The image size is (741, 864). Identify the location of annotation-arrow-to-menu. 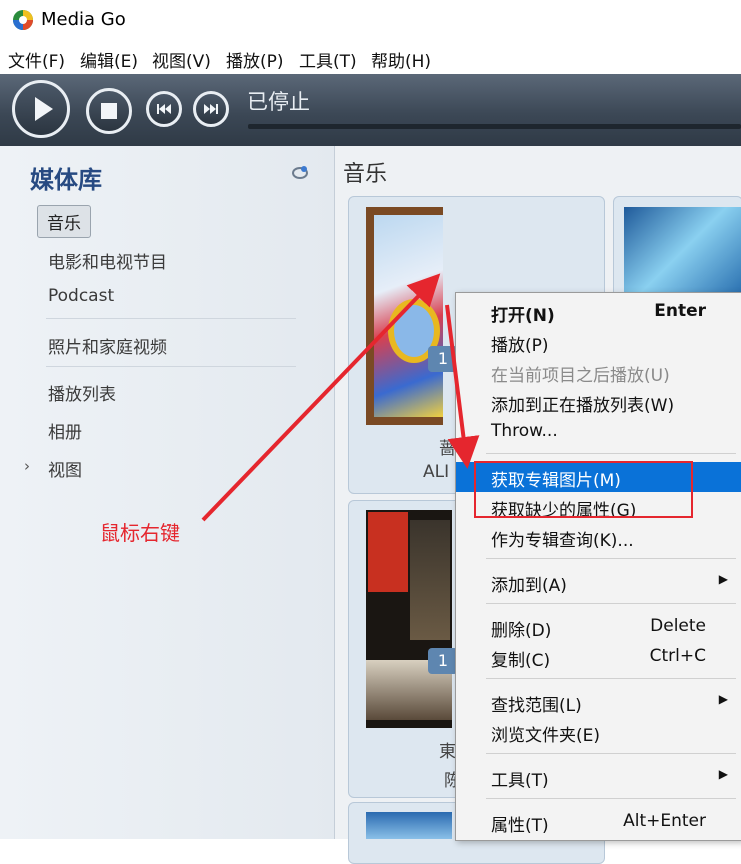
(462, 386).